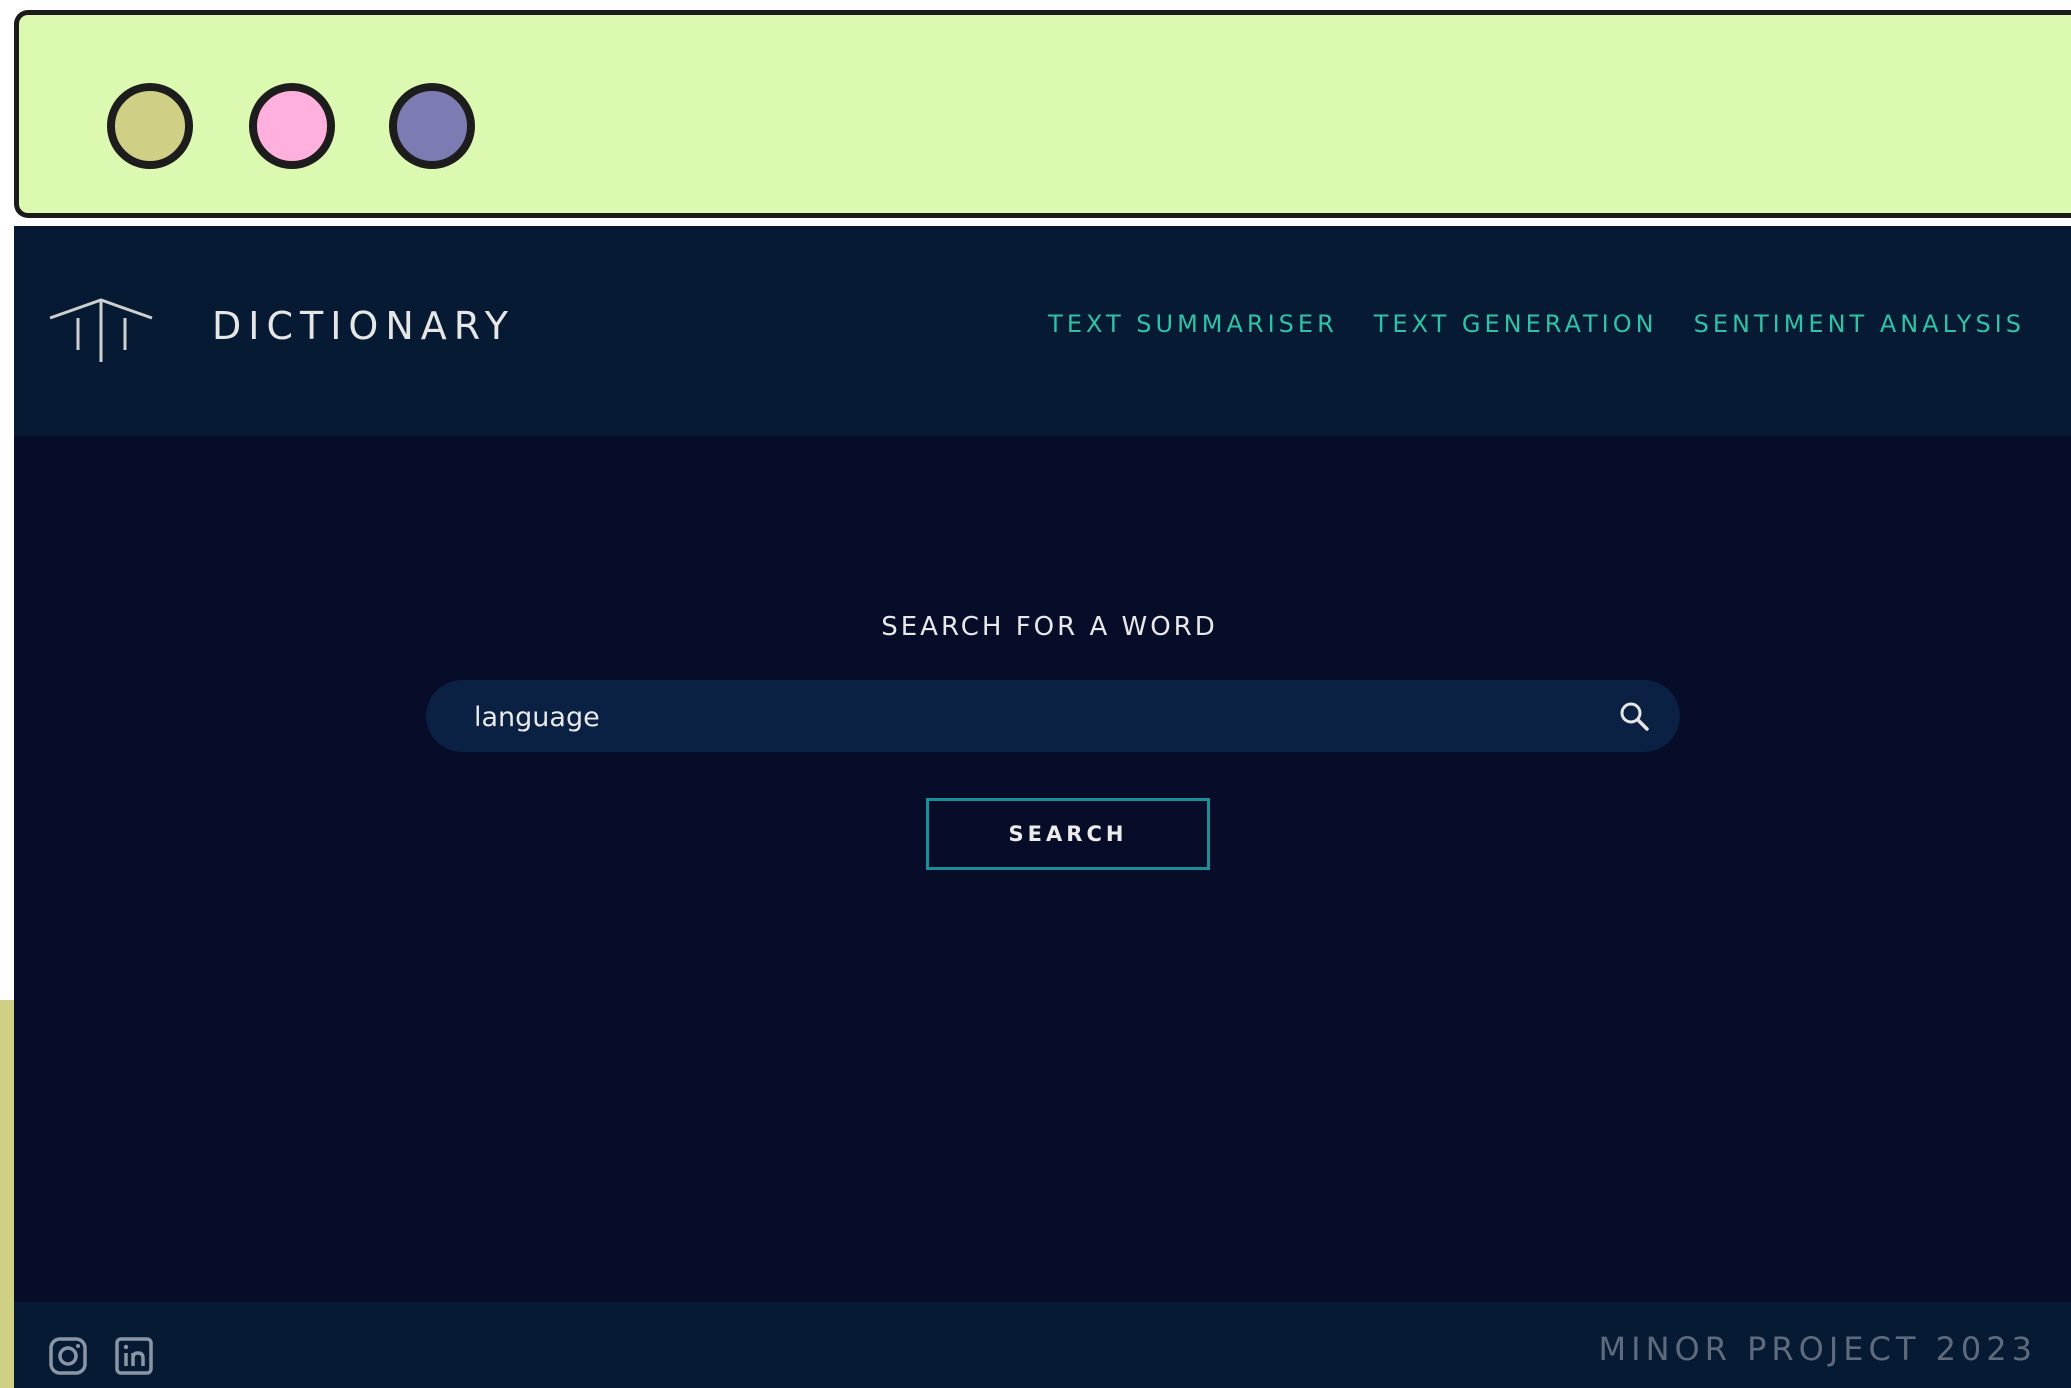 This screenshot has height=1388, width=2071. Describe the element at coordinates (432, 126) in the screenshot. I see `window-dot-purple` at that location.